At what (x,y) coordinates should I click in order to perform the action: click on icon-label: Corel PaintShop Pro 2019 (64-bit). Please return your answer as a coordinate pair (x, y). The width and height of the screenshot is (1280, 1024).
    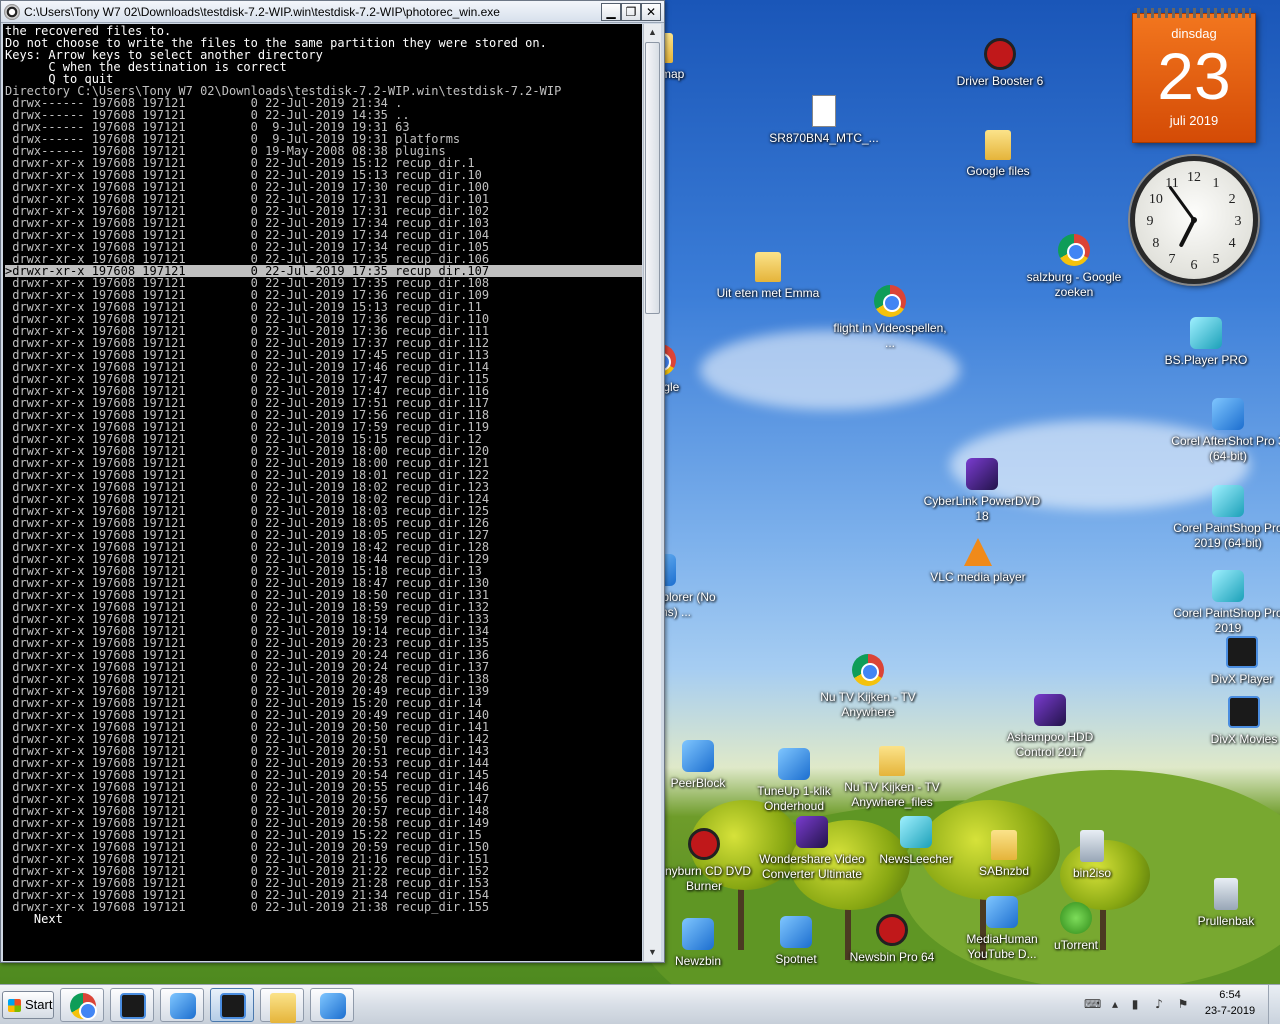
    Looking at the image, I should click on (1226, 535).